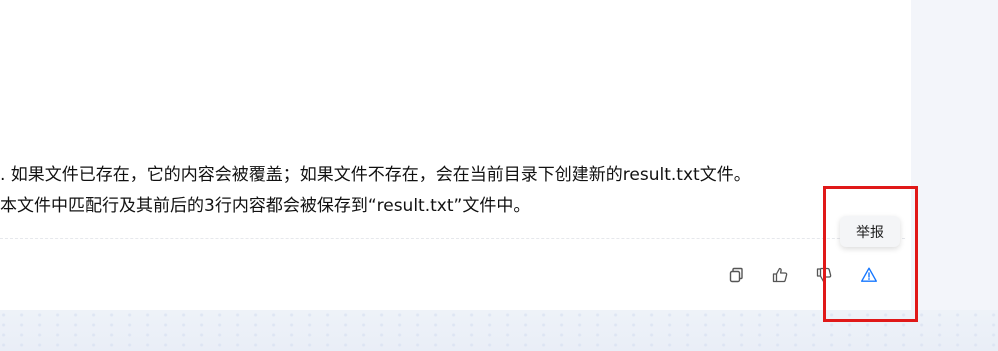 This screenshot has width=998, height=351. I want to click on copy-icon, so click(736, 275).